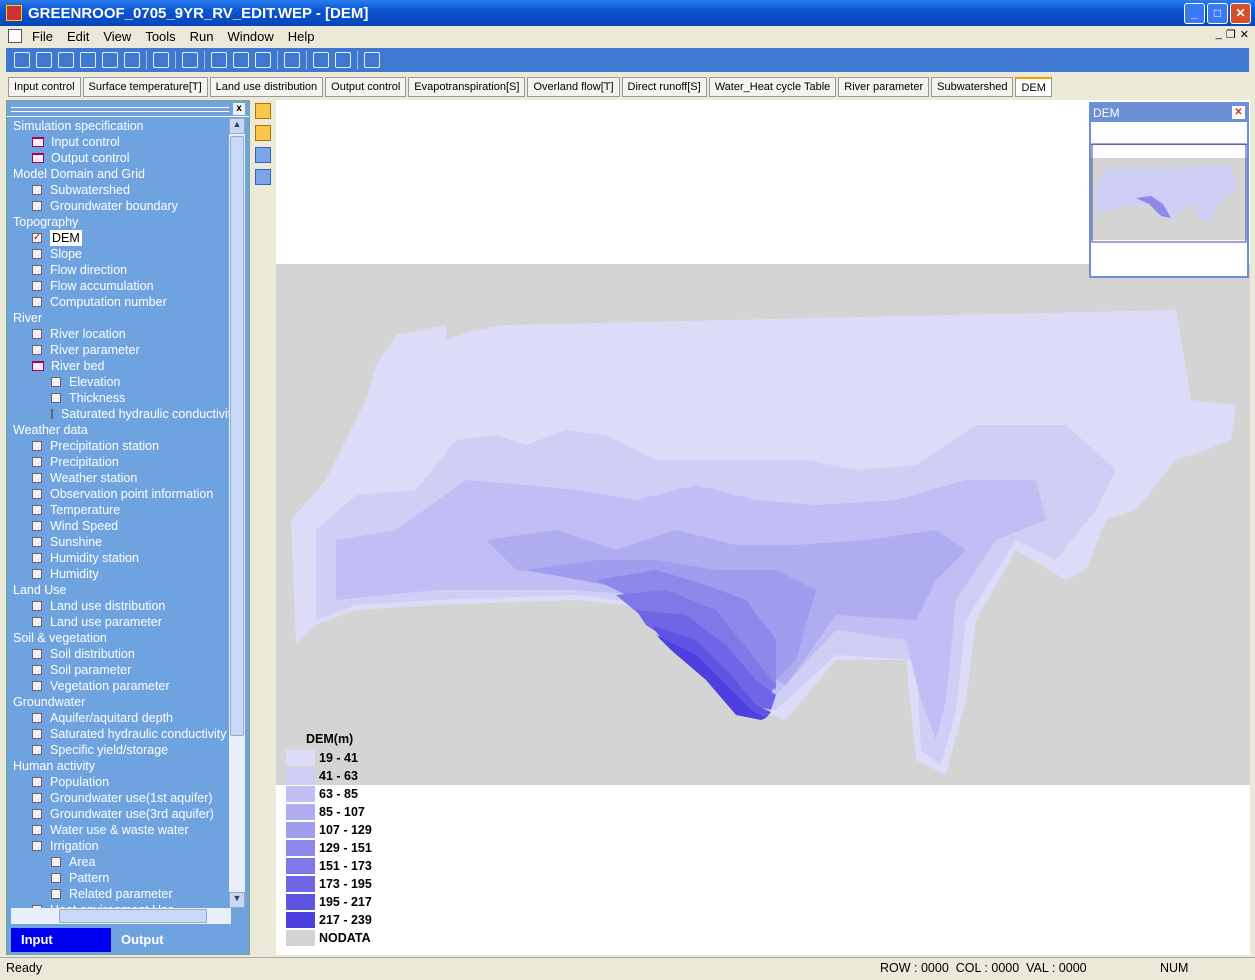 This screenshot has width=1255, height=980. What do you see at coordinates (119, 126) in the screenshot?
I see `tree-item: Simulation specification` at bounding box center [119, 126].